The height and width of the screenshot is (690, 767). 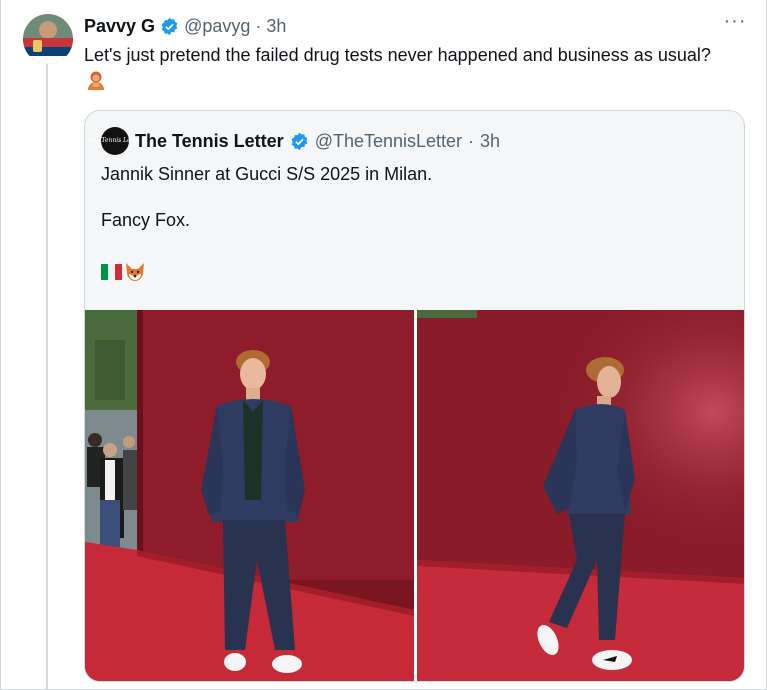 I want to click on quoted-handle: @TheTennisLetter, so click(x=388, y=141).